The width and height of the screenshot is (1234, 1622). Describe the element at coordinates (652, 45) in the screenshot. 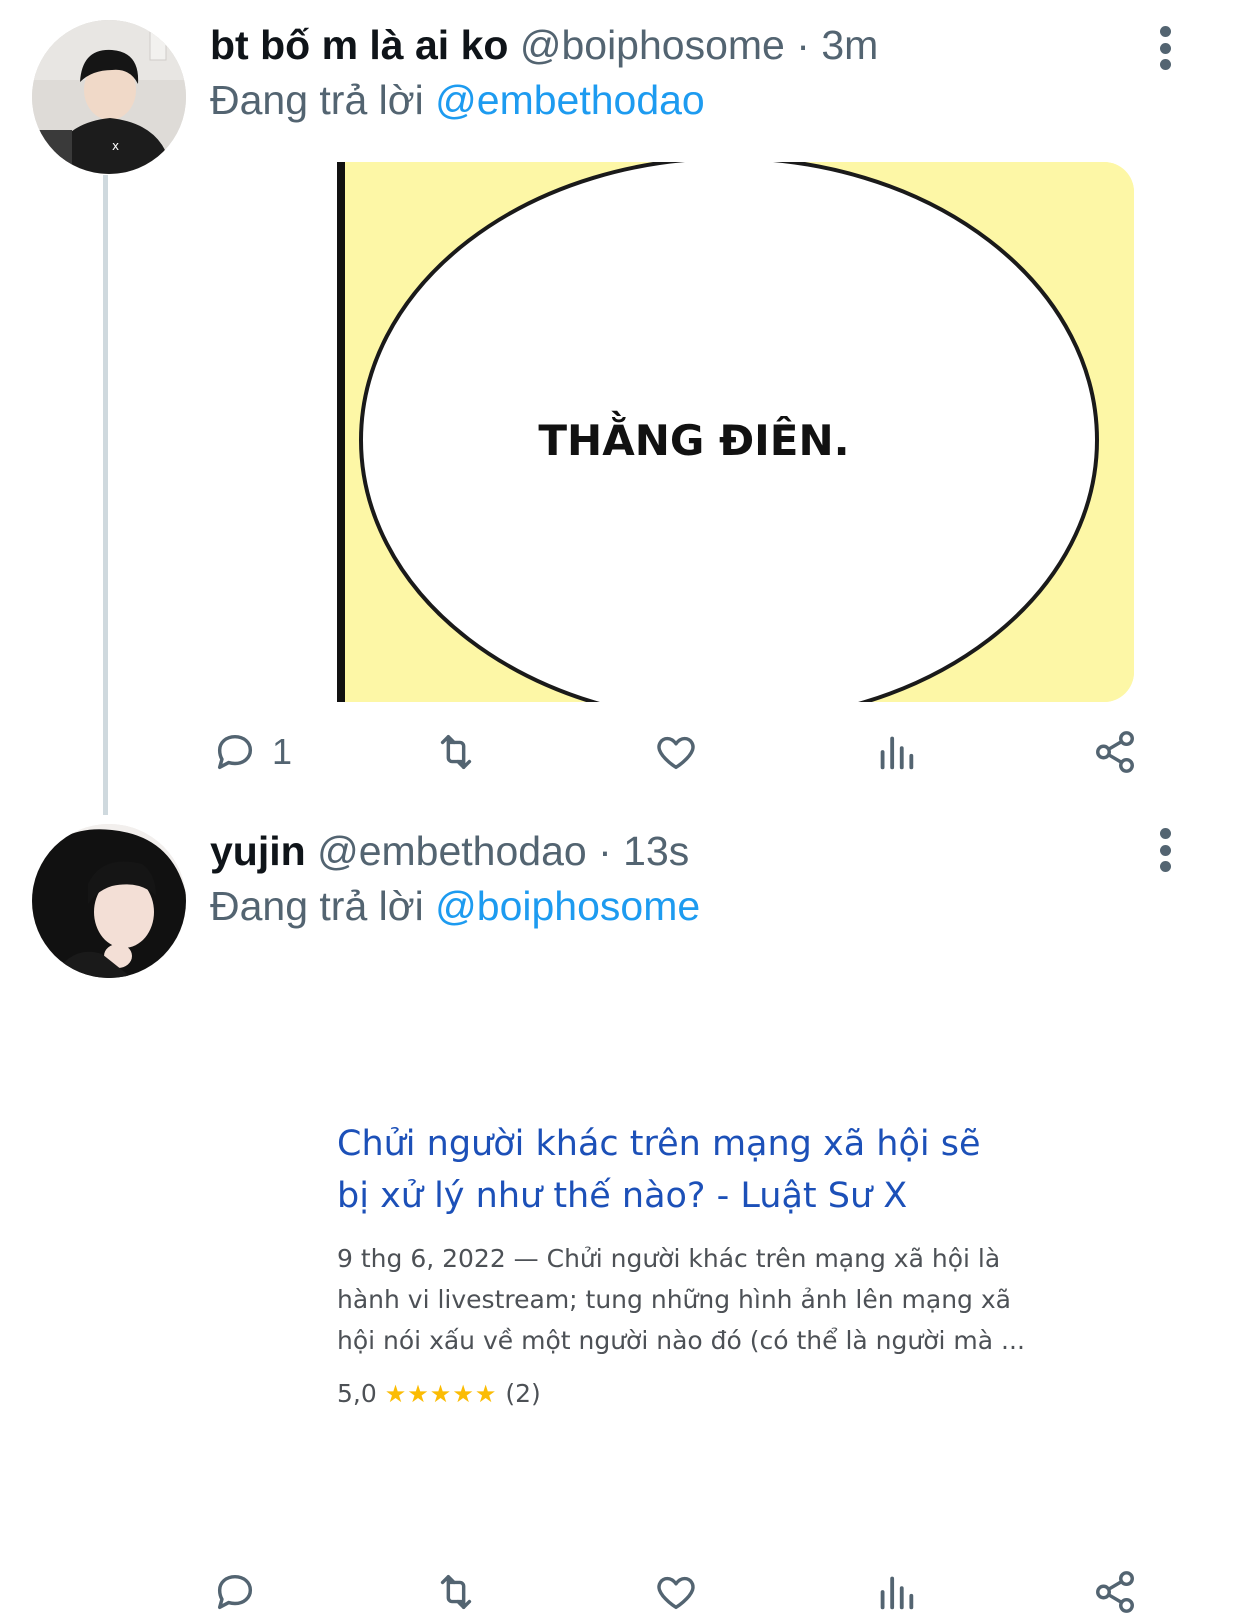

I see `user-handle: @boiphosome` at that location.